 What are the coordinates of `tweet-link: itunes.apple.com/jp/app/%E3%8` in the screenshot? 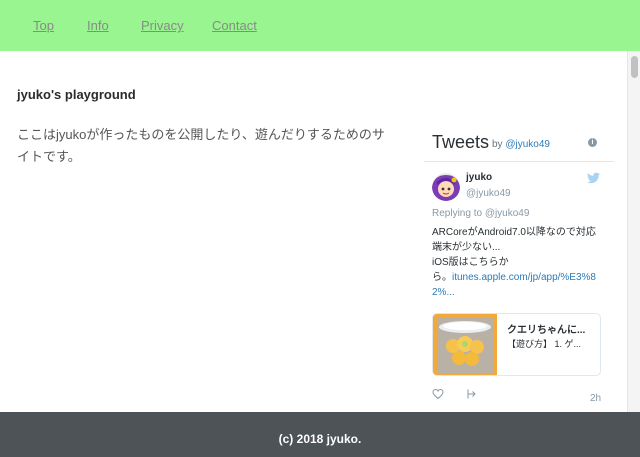 It's located at (524, 277).